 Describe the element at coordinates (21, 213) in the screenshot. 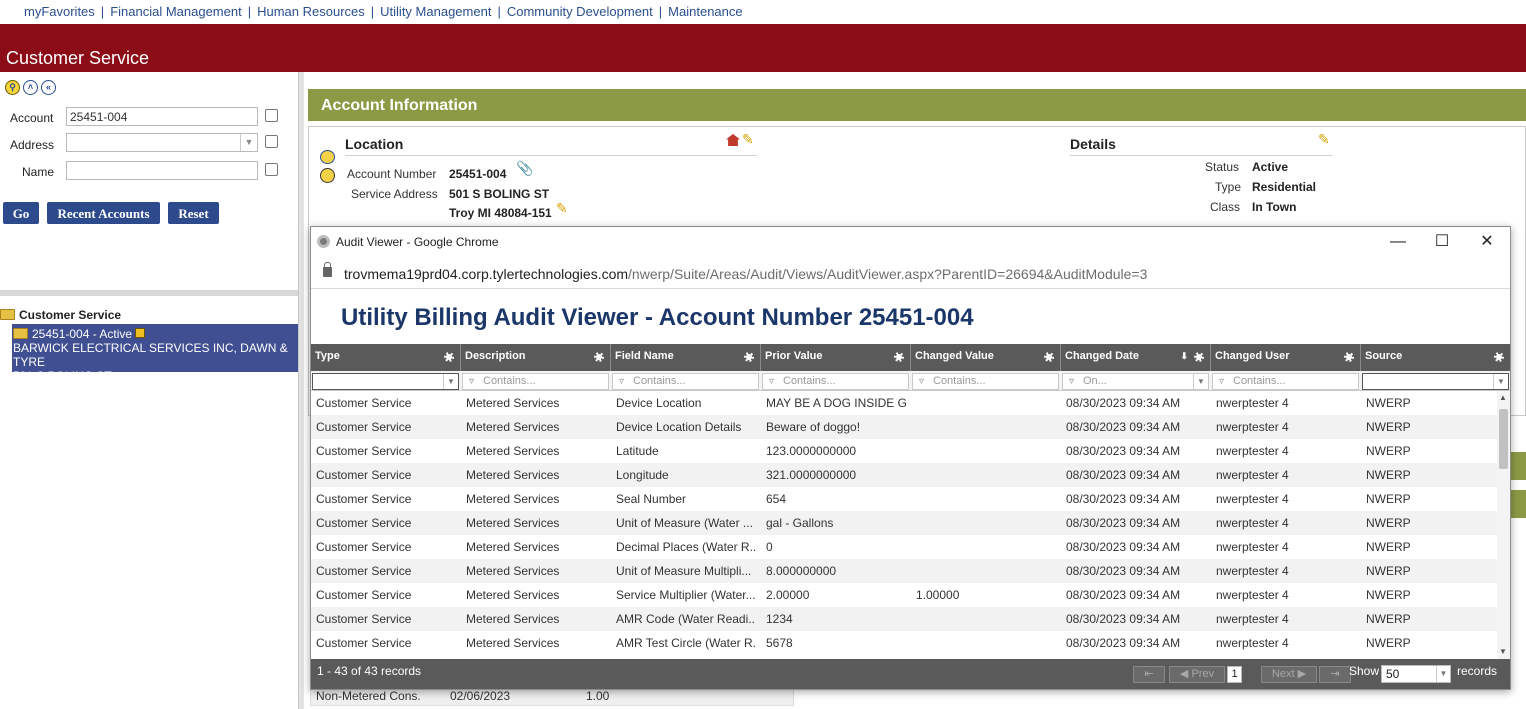

I see `go-button: Go` at that location.